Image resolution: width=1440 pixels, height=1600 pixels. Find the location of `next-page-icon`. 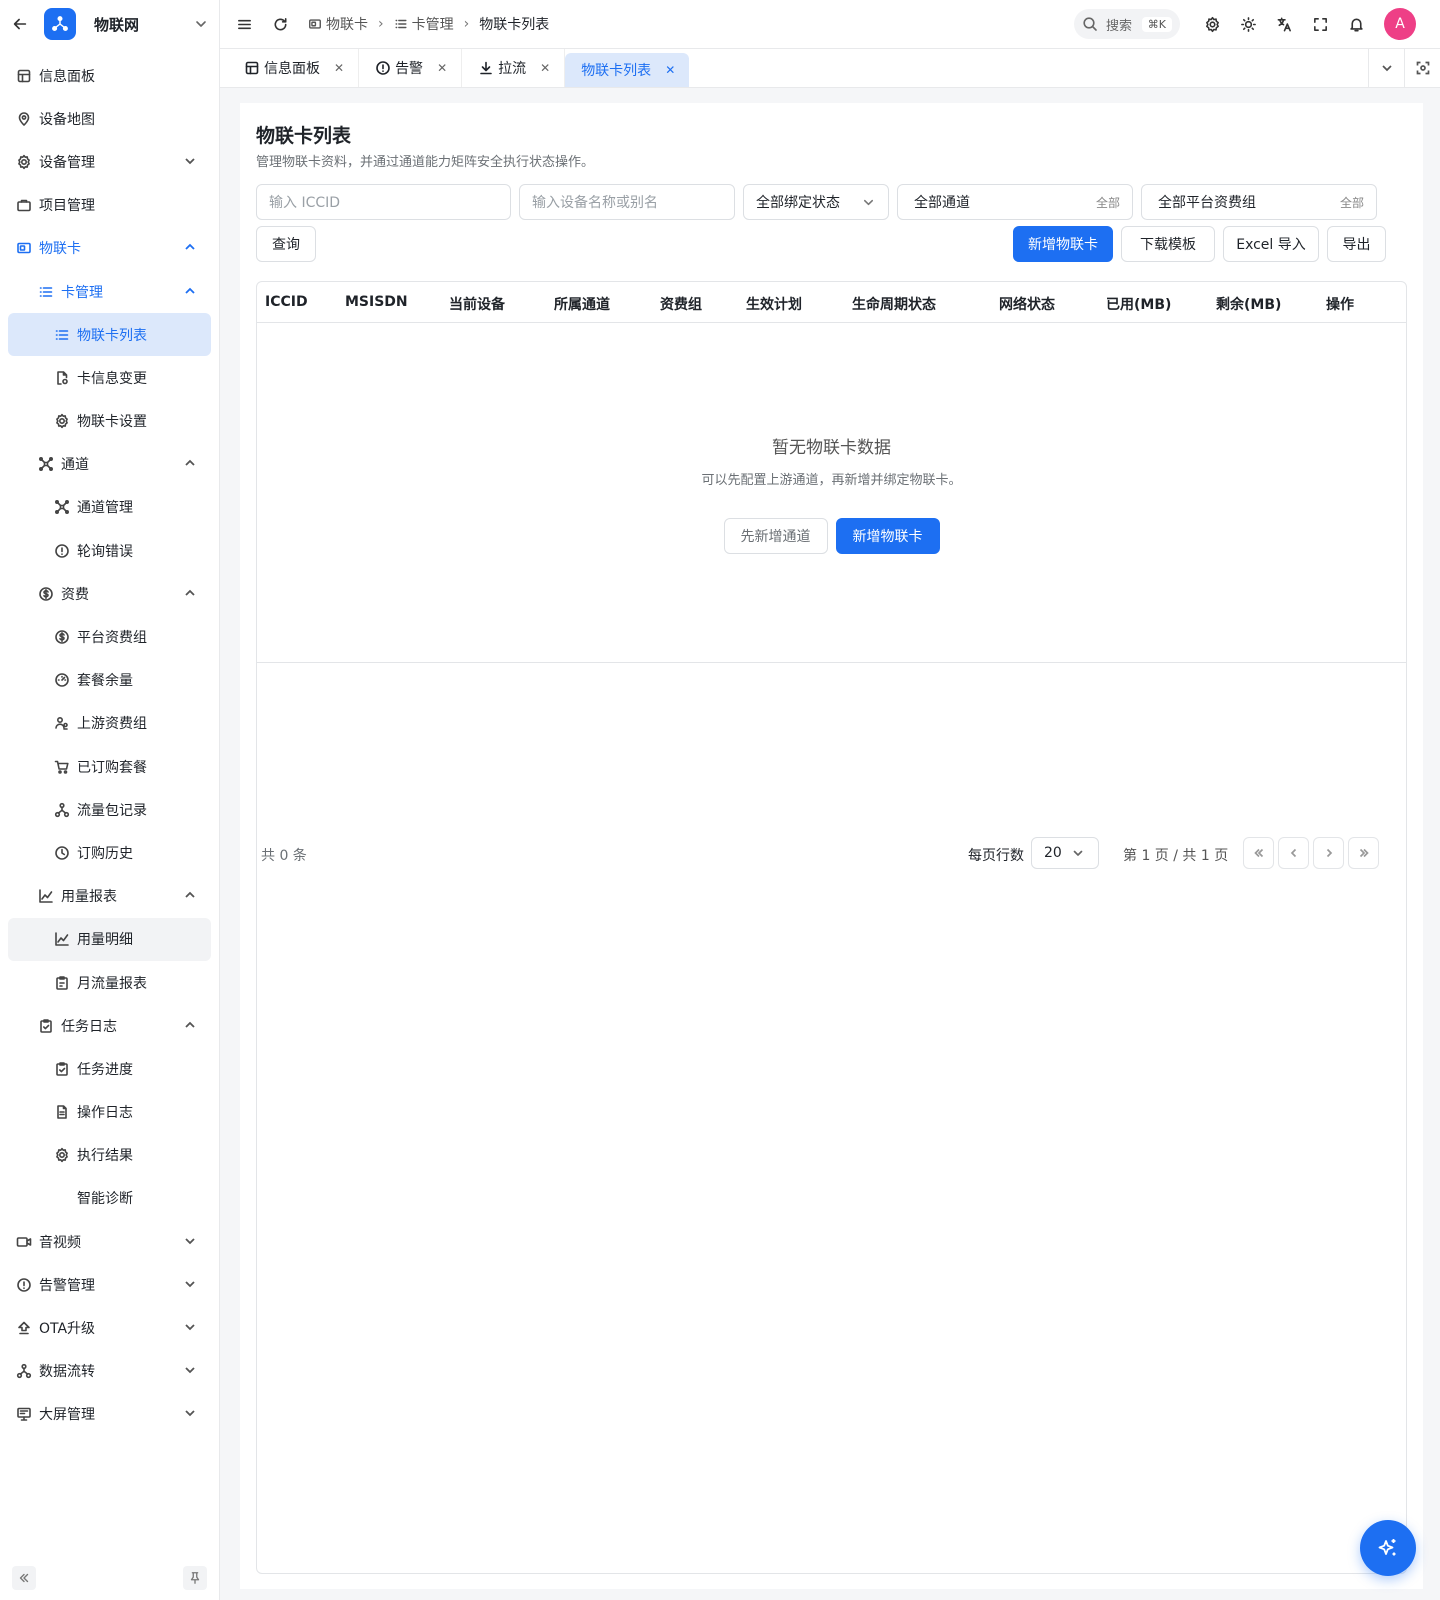

next-page-icon is located at coordinates (1328, 853).